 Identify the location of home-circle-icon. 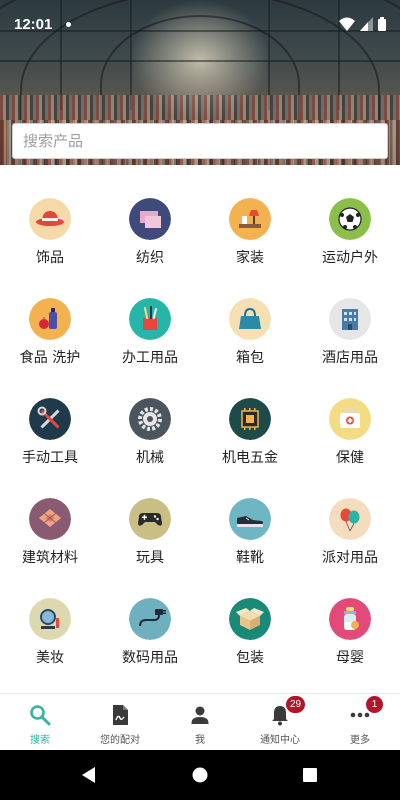
(200, 775).